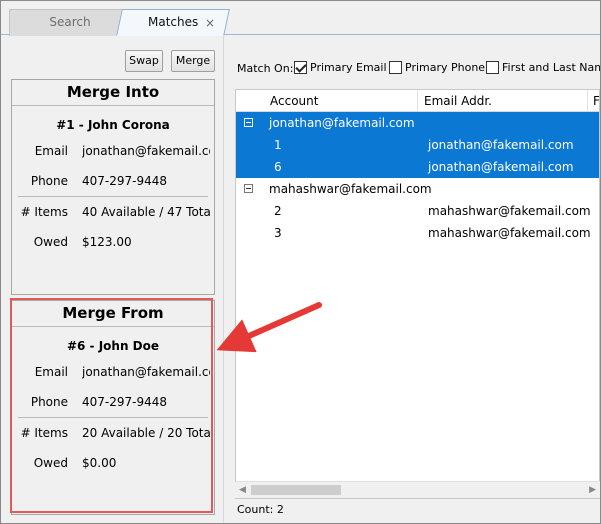  I want to click on column-header-f: F, so click(596, 101).